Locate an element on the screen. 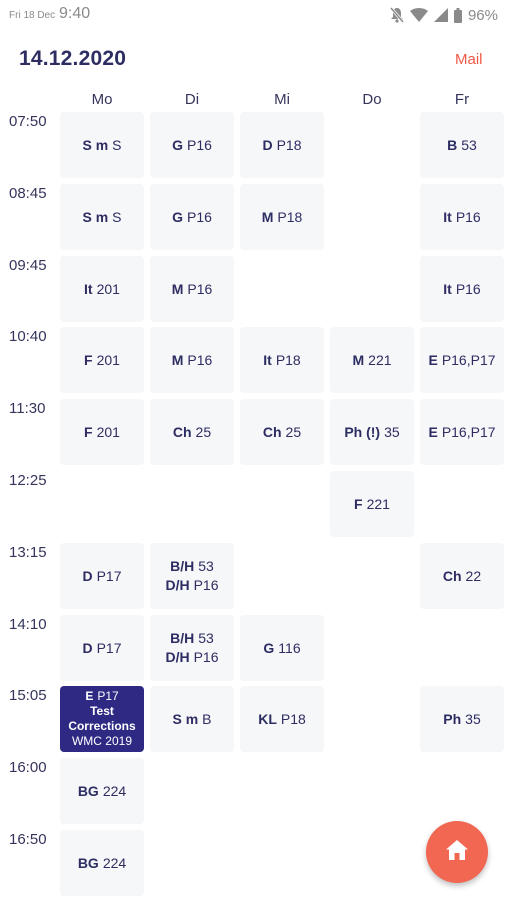 The width and height of the screenshot is (506, 900). time-label: 11:30 is located at coordinates (27, 408).